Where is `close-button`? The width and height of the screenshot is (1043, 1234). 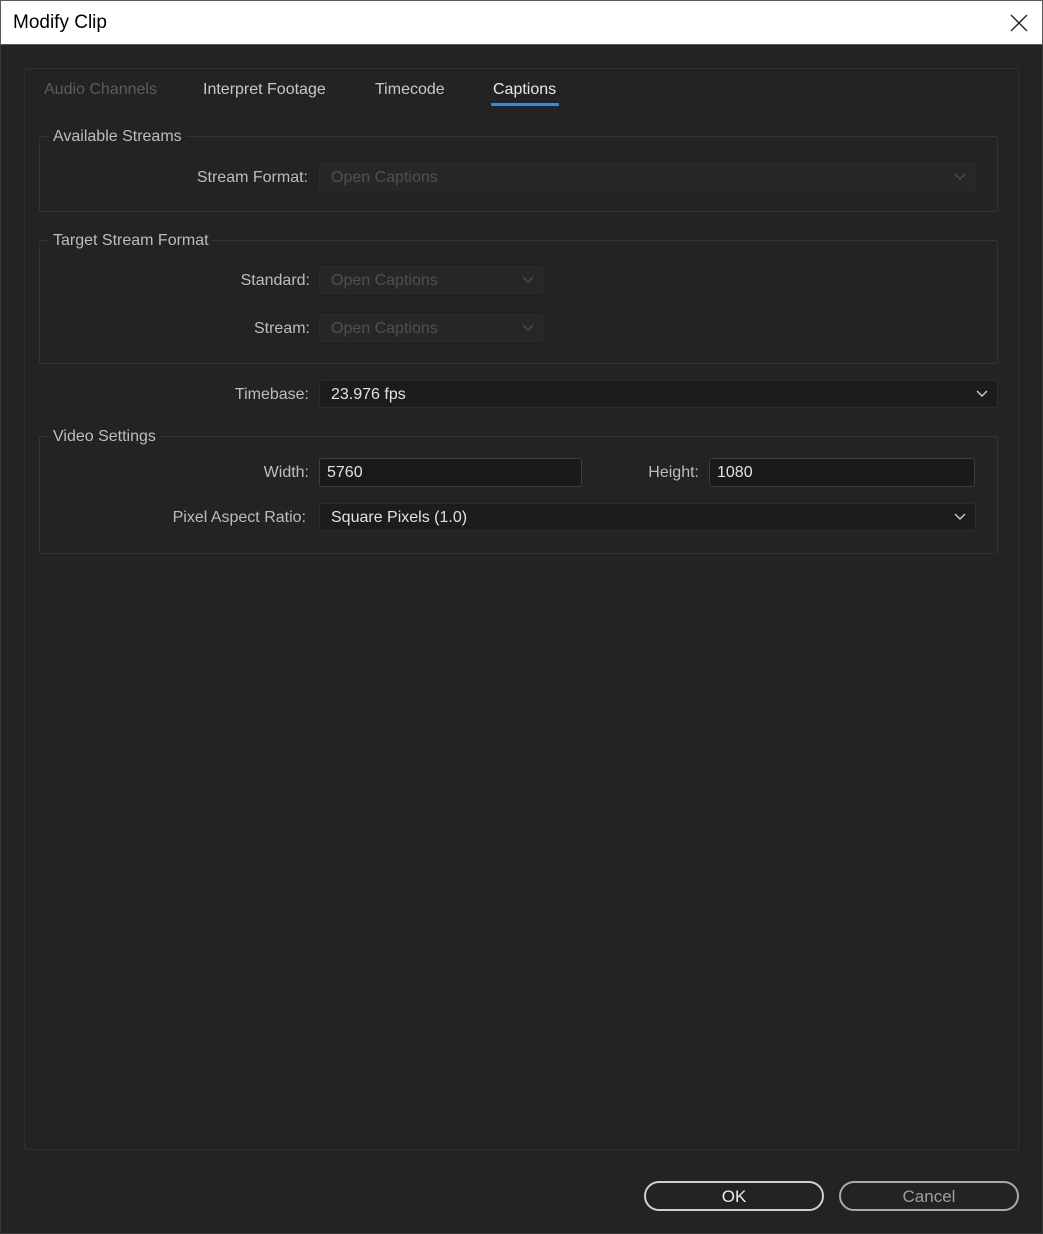
close-button is located at coordinates (1019, 23).